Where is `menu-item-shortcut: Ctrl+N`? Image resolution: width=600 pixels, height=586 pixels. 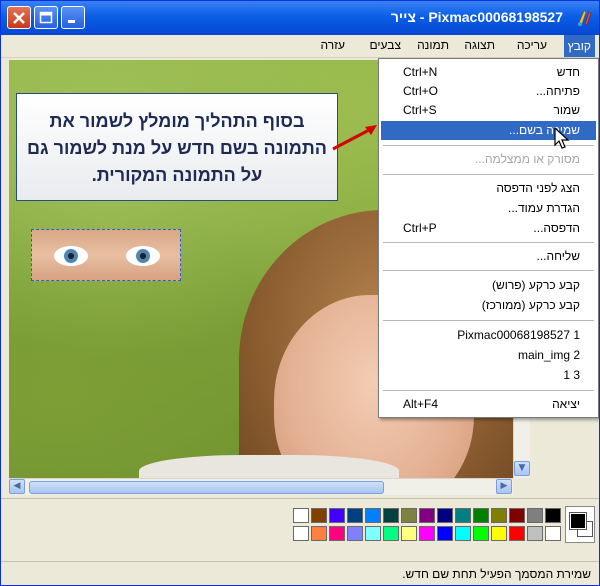 menu-item-shortcut: Ctrl+N is located at coordinates (420, 72).